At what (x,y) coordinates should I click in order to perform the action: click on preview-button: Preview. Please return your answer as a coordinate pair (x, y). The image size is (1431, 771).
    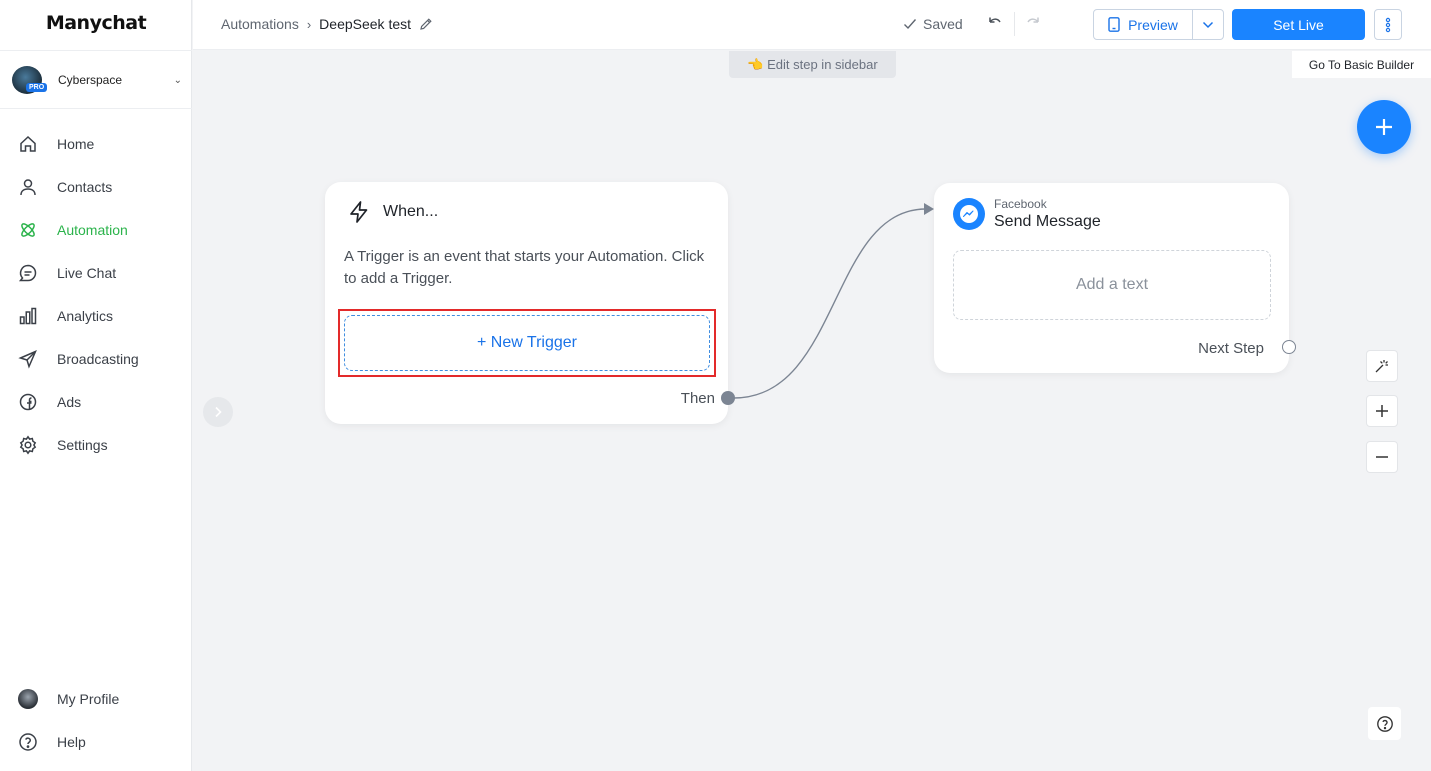
    Looking at the image, I should click on (1143, 24).